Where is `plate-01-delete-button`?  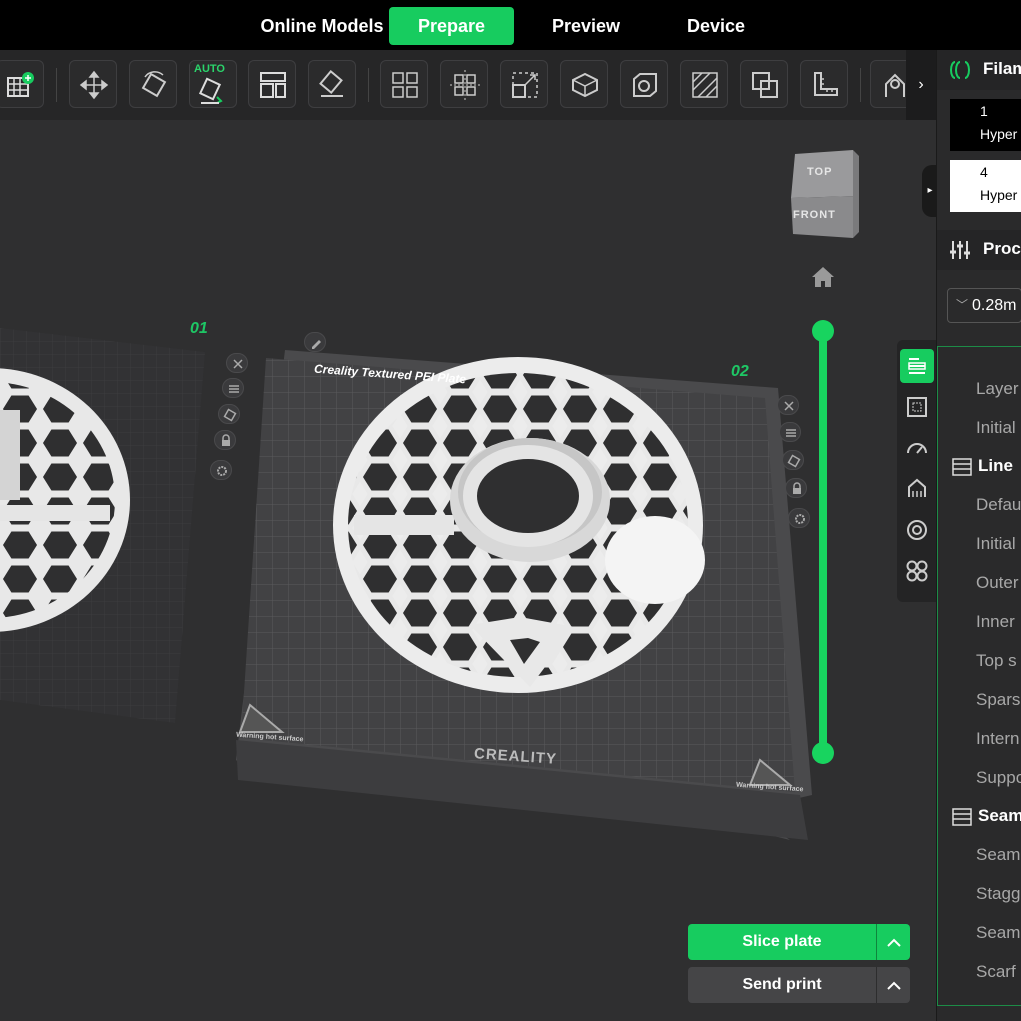
plate-01-delete-button is located at coordinates (237, 363).